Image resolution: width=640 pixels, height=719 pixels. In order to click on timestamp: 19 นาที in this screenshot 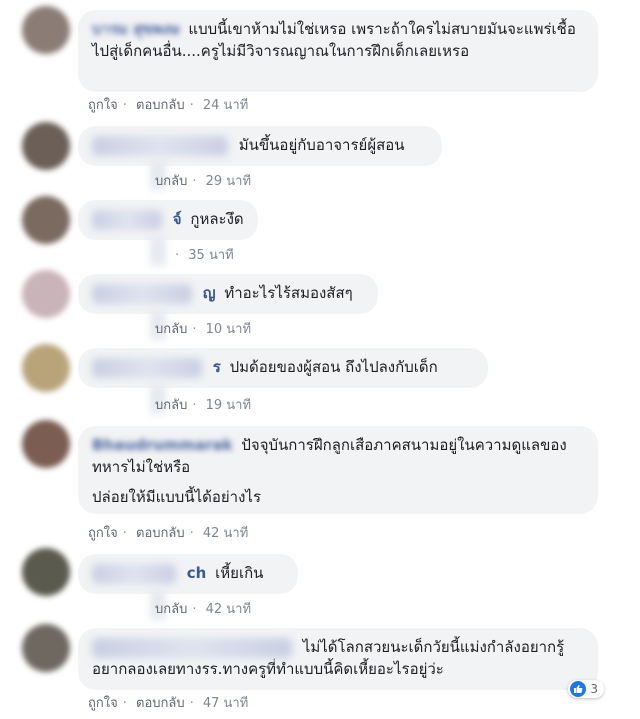, I will do `click(228, 405)`.